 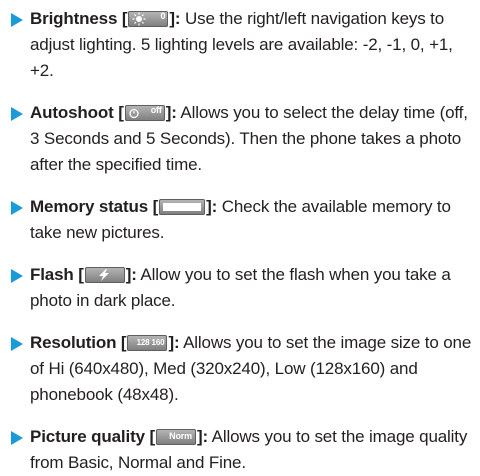 I want to click on icon-tag: 128 160, so click(x=150, y=342).